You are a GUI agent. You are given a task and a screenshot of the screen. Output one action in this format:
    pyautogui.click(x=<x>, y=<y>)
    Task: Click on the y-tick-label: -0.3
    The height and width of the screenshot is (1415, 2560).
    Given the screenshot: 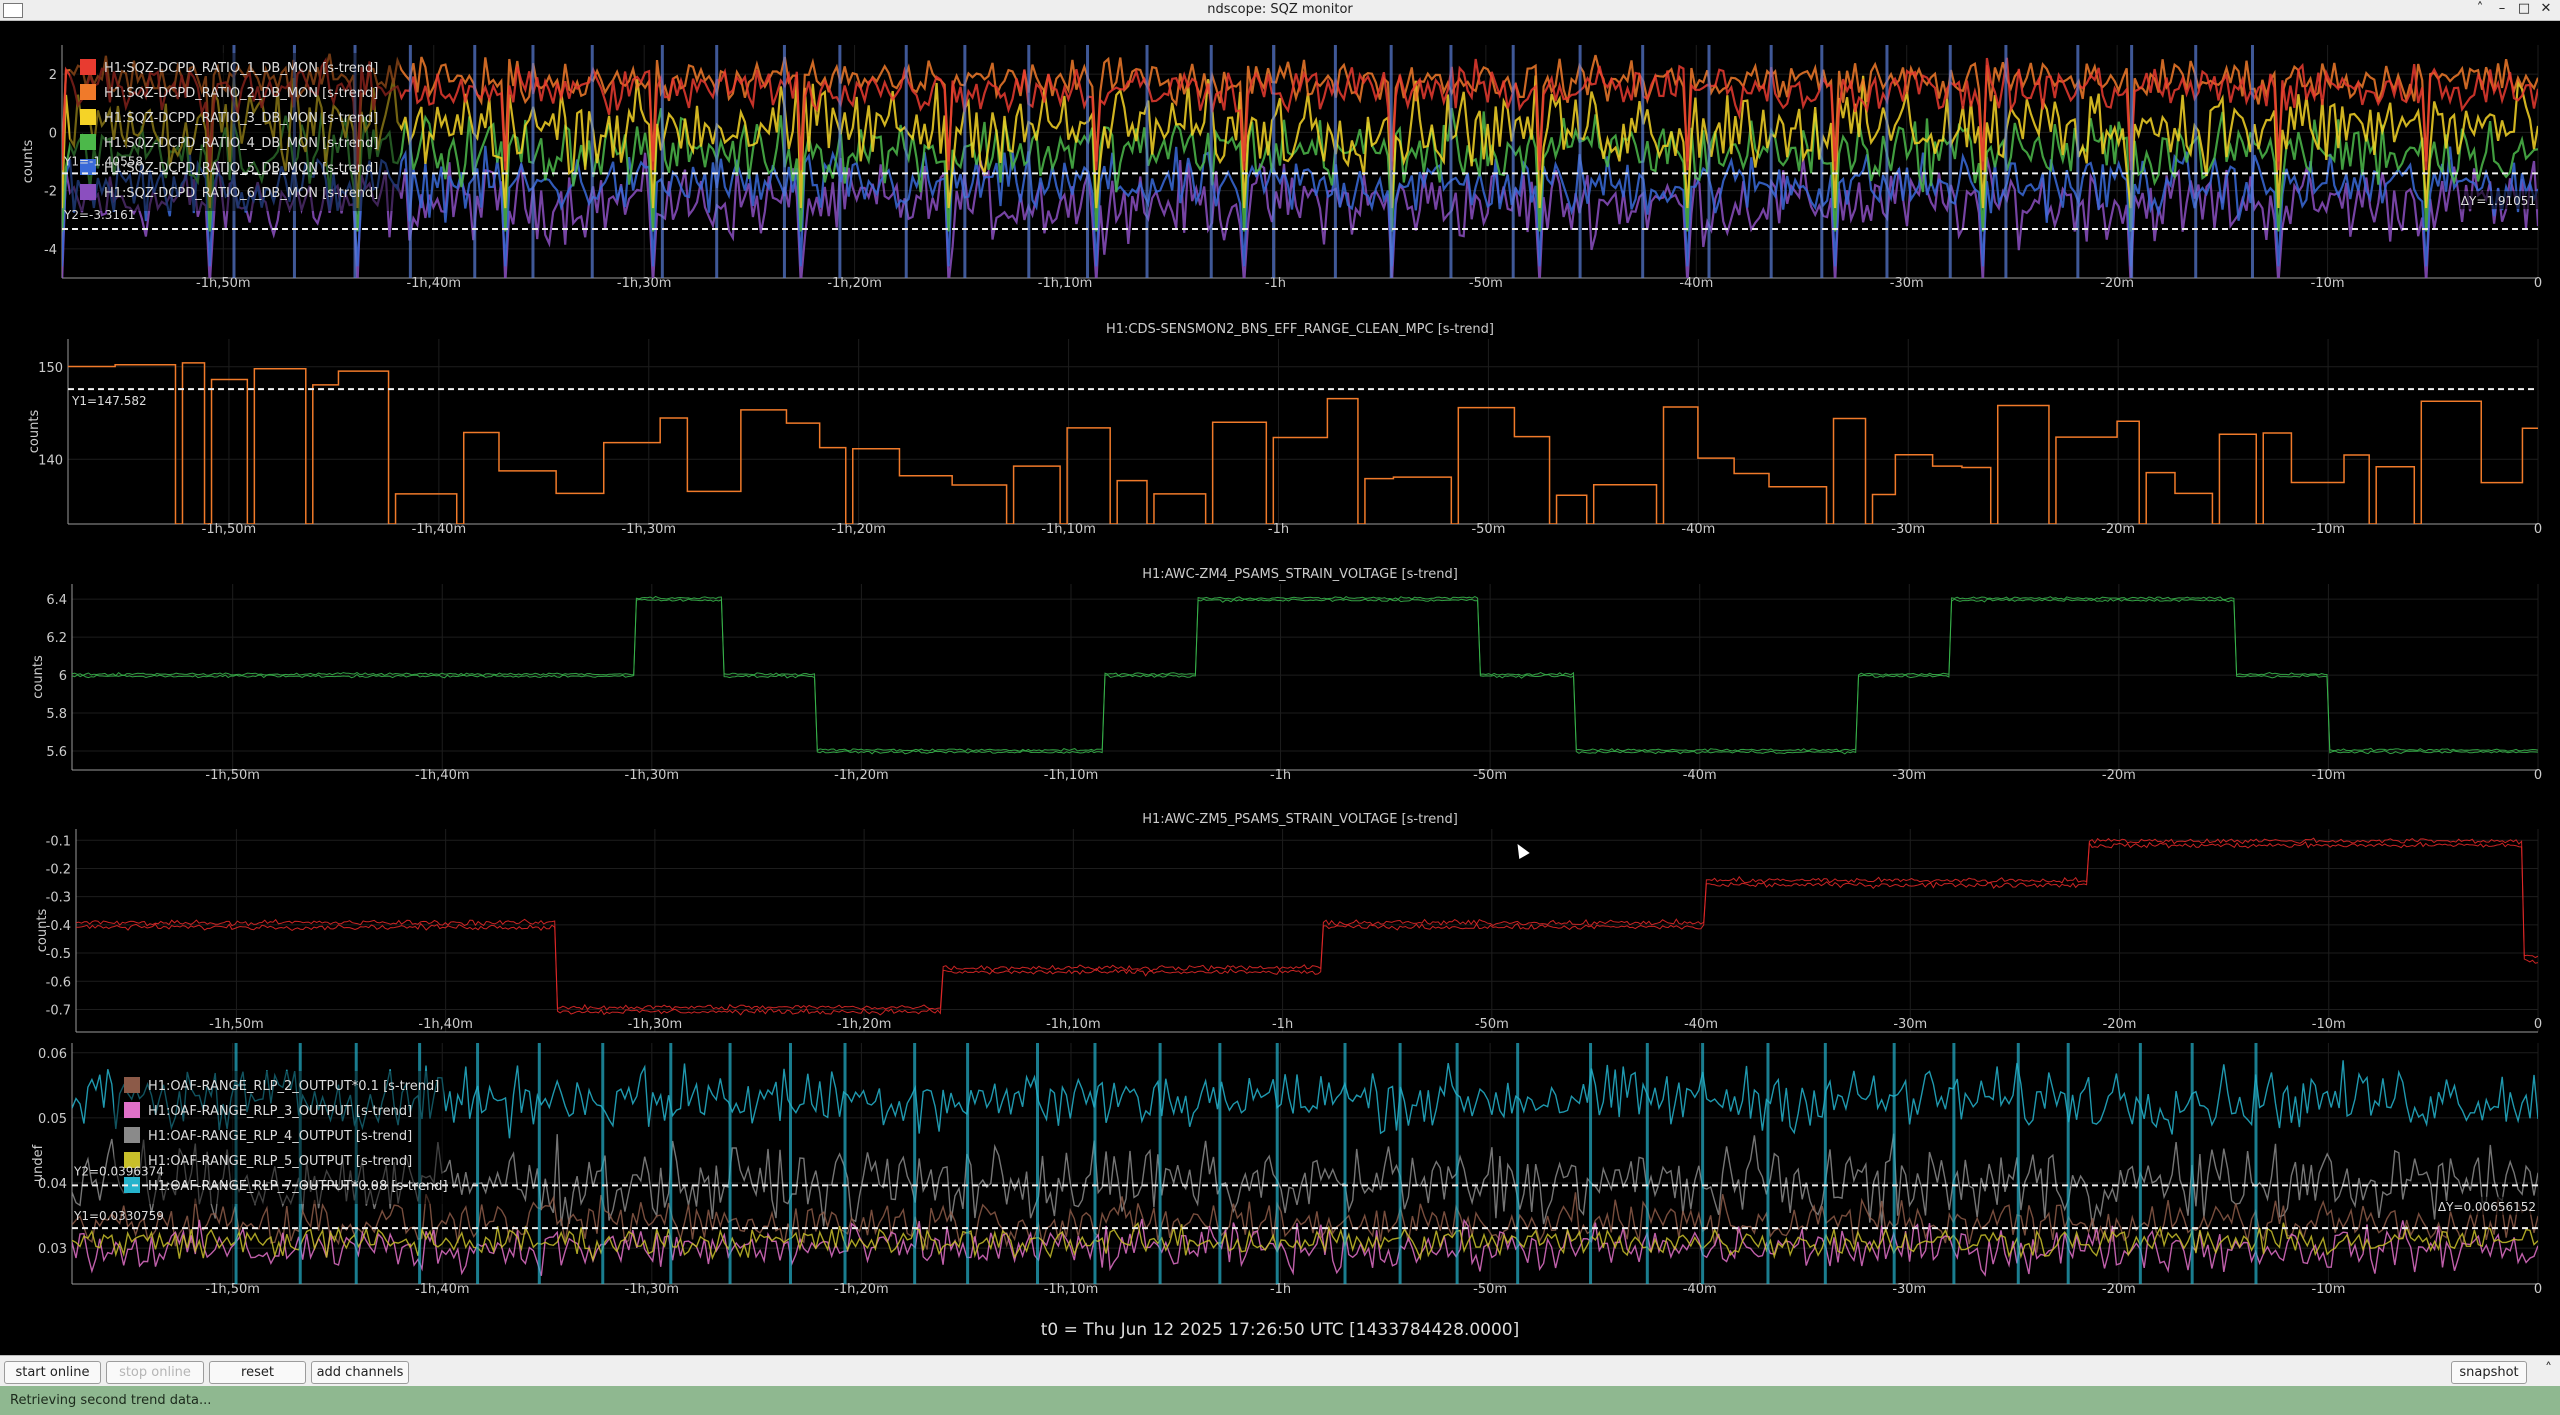 What is the action you would take?
    pyautogui.click(x=58, y=898)
    